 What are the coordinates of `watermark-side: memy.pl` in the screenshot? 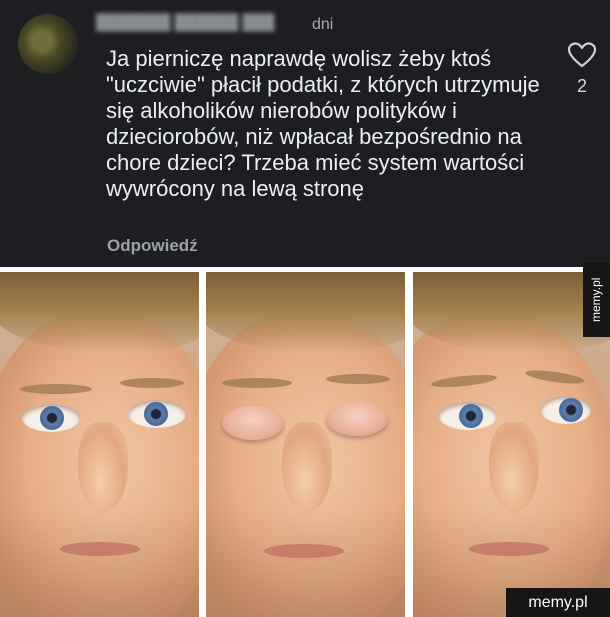 It's located at (596, 300).